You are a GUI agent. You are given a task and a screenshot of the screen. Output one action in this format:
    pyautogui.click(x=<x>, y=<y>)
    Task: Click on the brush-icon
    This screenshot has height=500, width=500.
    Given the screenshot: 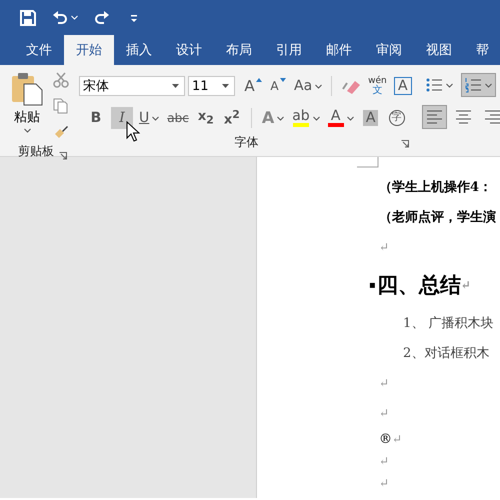 What is the action you would take?
    pyautogui.click(x=61, y=132)
    